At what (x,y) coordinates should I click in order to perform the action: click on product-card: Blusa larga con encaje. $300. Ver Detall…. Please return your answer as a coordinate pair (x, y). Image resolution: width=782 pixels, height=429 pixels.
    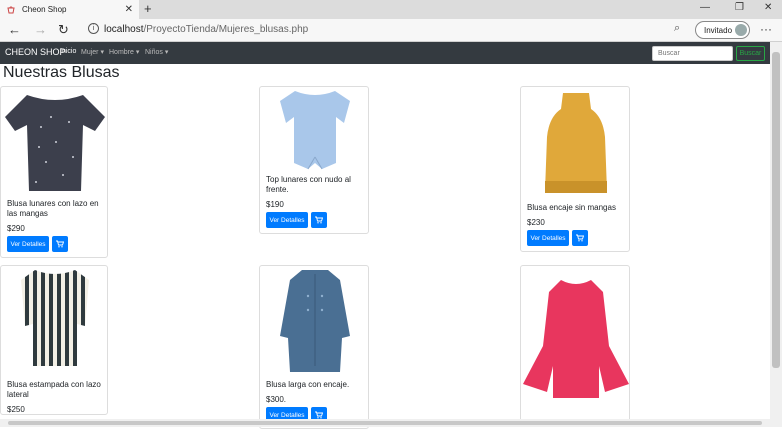
    Looking at the image, I should click on (314, 347).